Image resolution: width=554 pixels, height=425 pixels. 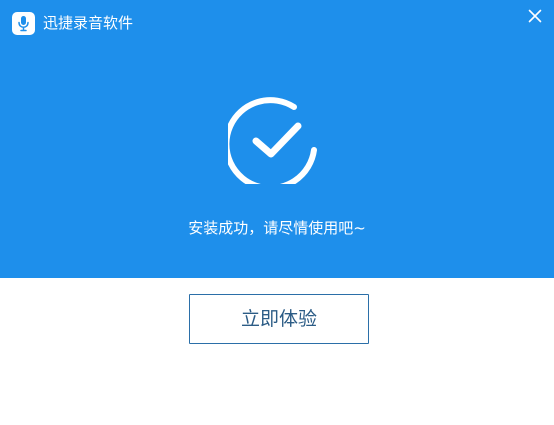 I want to click on microphone-icon, so click(x=23, y=23).